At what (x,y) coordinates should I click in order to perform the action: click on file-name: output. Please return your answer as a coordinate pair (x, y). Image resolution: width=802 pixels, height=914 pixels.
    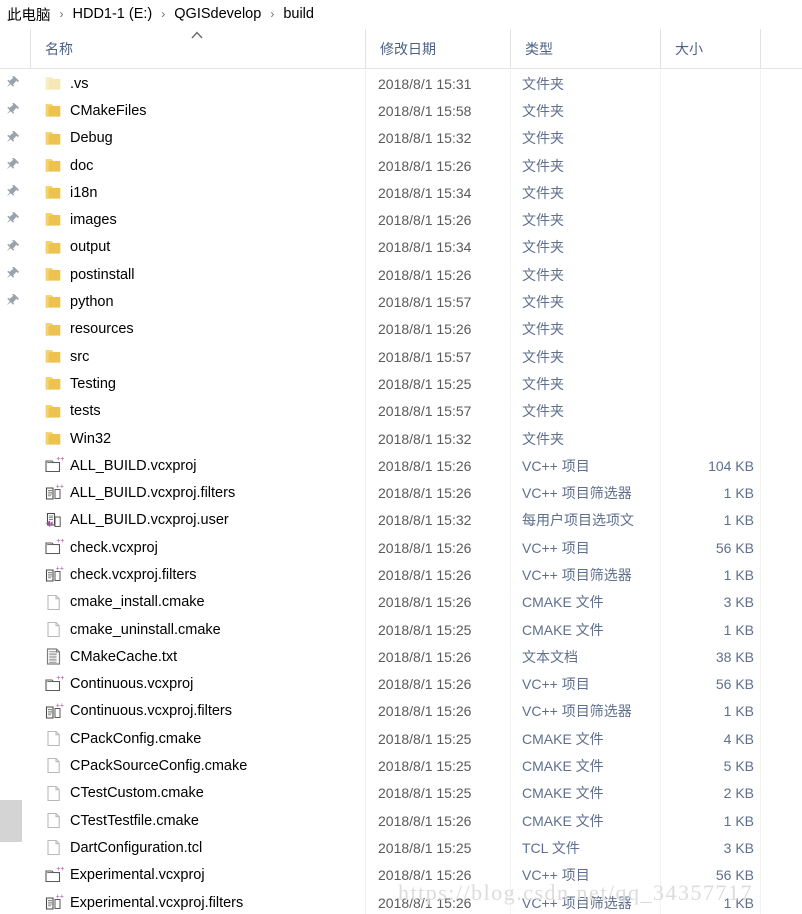
    Looking at the image, I should click on (90, 247).